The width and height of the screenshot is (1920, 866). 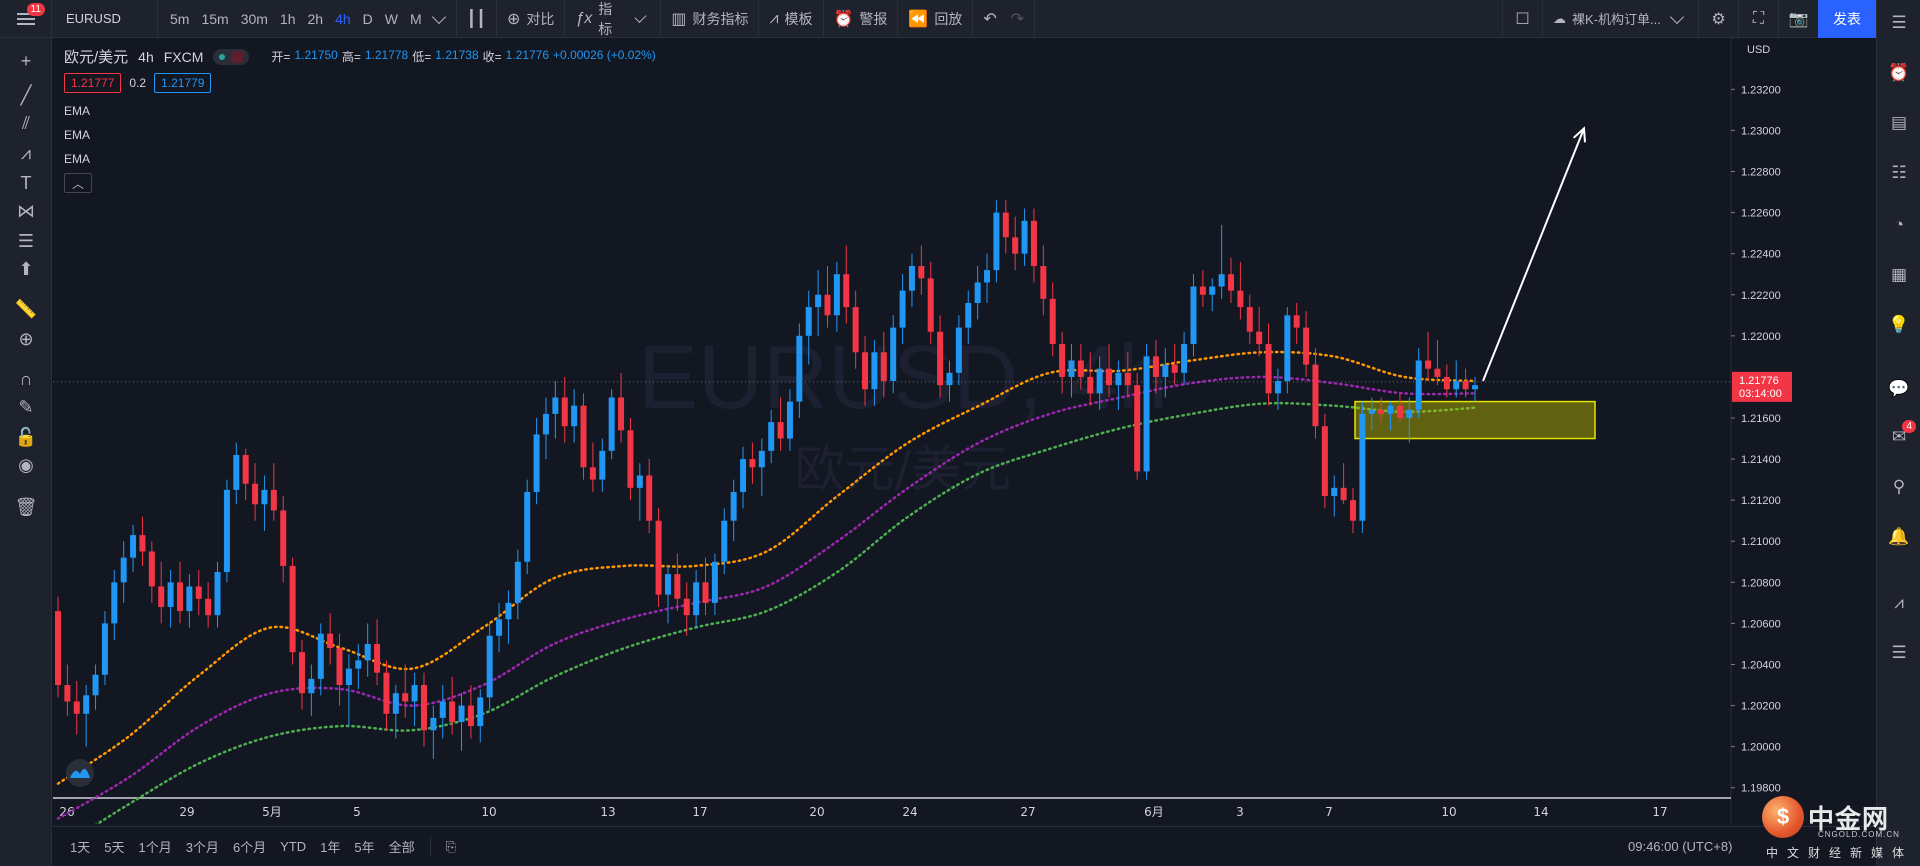 I want to click on zoom-in-icon: ⊕, so click(x=26, y=339).